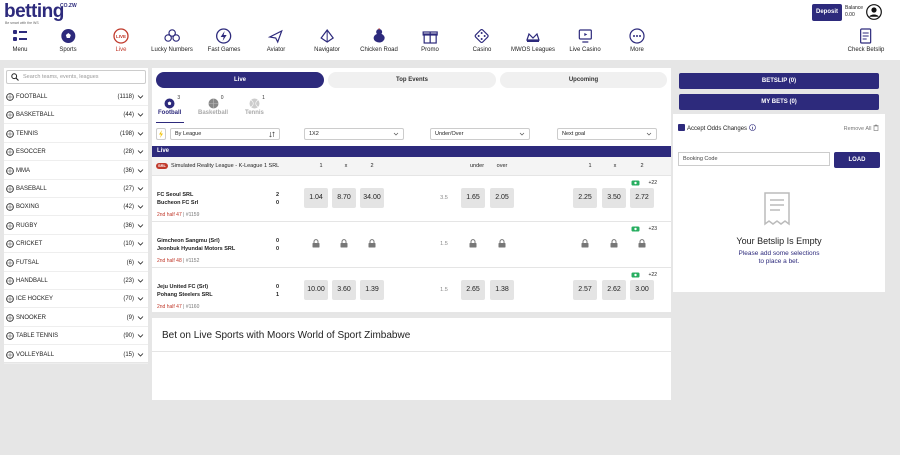 The width and height of the screenshot is (900, 455). What do you see at coordinates (583, 80) in the screenshot?
I see `tab-upcoming: Upcoming` at bounding box center [583, 80].